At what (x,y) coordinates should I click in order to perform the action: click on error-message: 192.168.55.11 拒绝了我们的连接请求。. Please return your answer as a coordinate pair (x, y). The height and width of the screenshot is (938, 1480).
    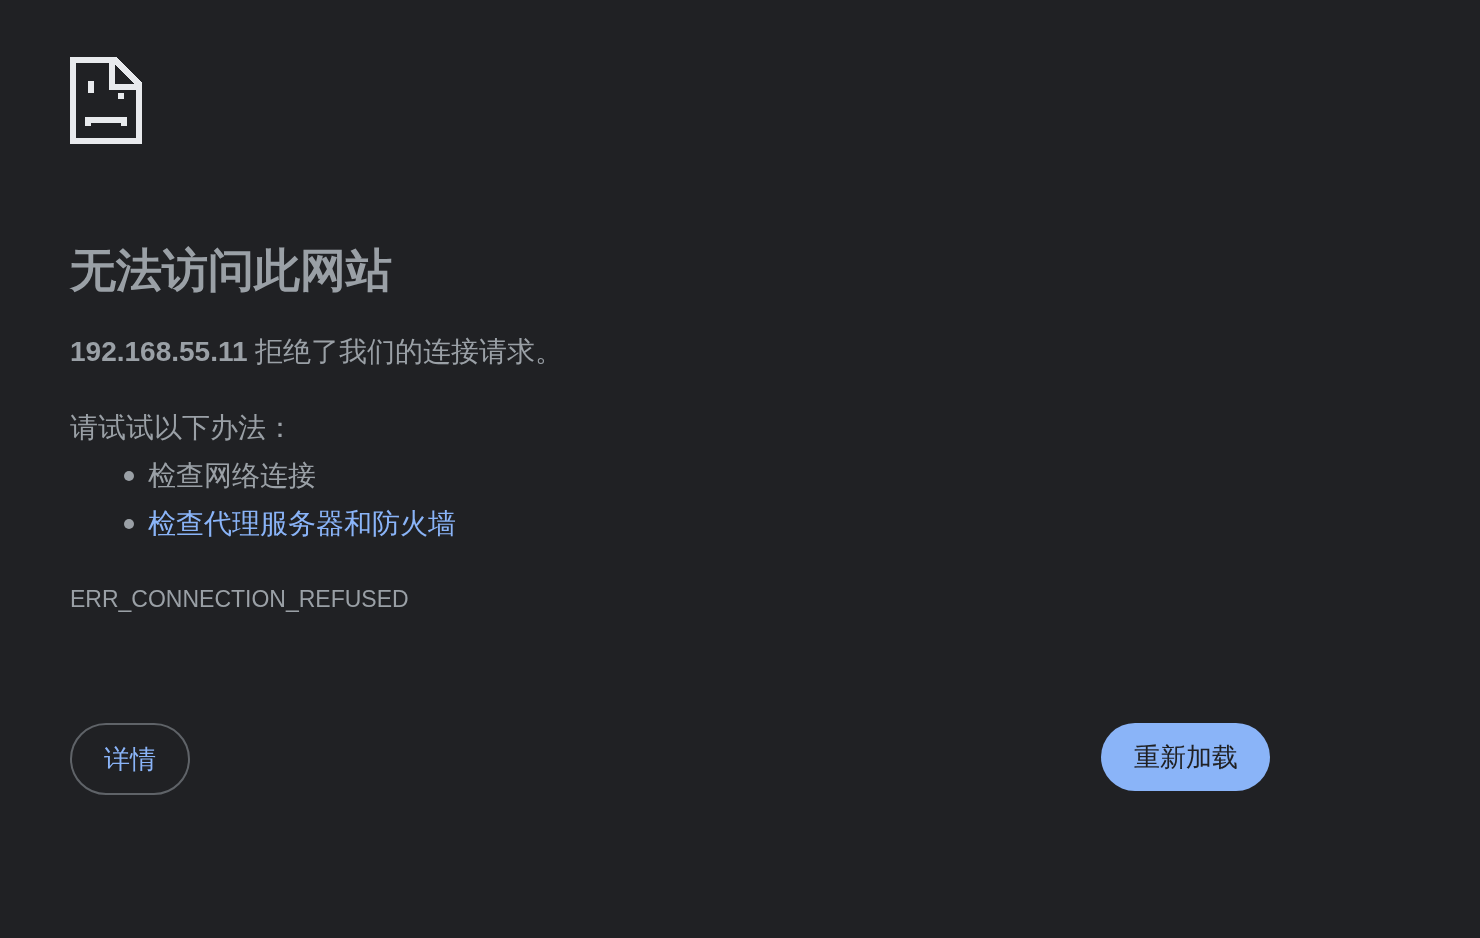
    Looking at the image, I should click on (317, 352).